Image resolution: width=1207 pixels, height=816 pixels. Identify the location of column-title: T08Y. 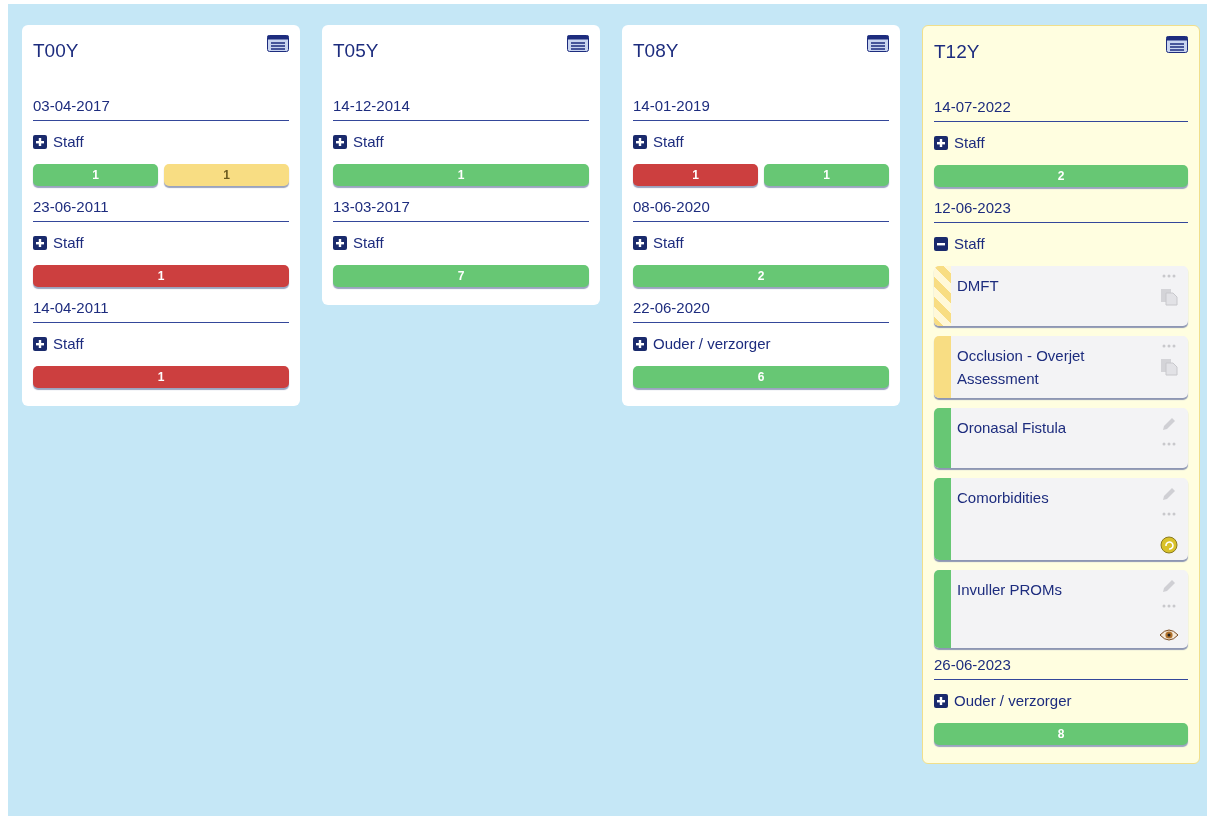
(656, 51).